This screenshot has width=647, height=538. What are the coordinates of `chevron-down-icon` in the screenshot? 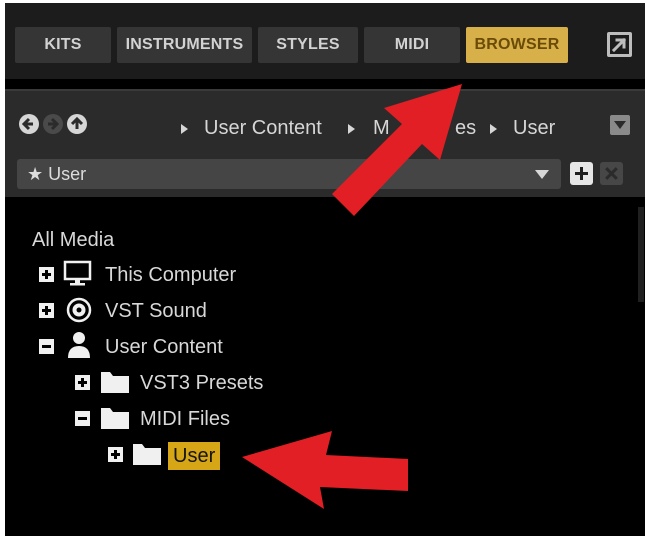 It's located at (542, 174).